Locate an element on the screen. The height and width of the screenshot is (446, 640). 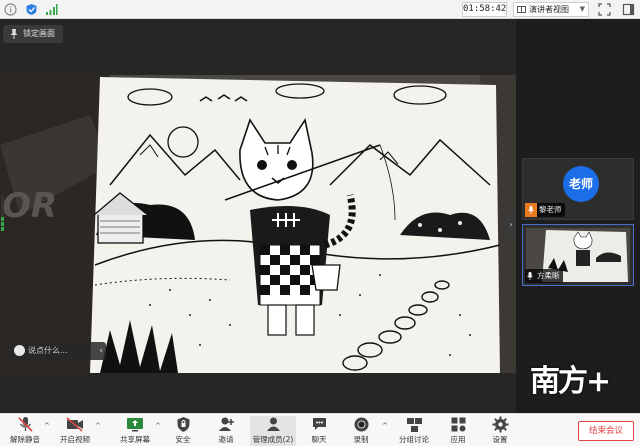
signal-icon is located at coordinates (51, 9).